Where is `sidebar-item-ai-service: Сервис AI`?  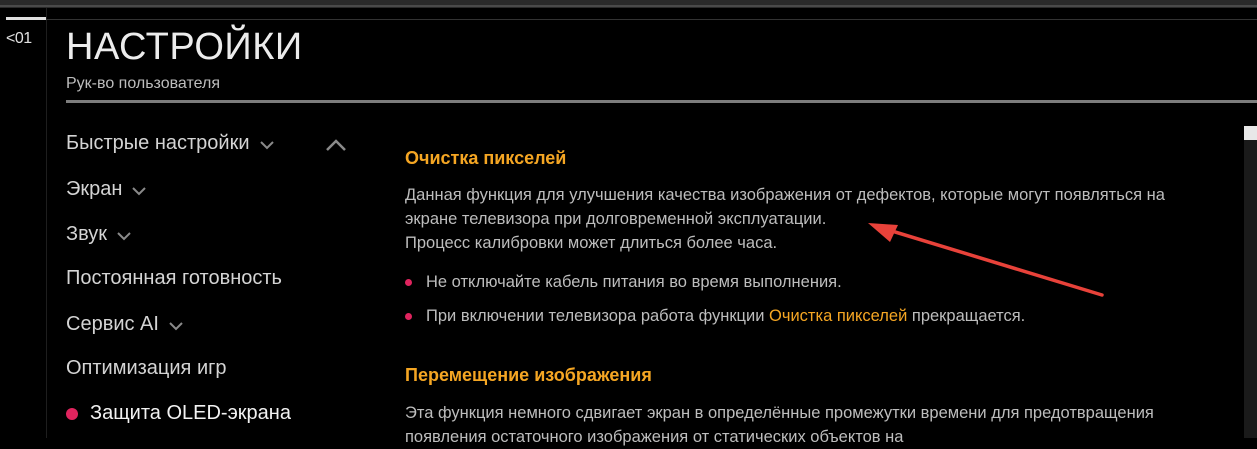 sidebar-item-ai-service: Сервис AI is located at coordinates (124, 324).